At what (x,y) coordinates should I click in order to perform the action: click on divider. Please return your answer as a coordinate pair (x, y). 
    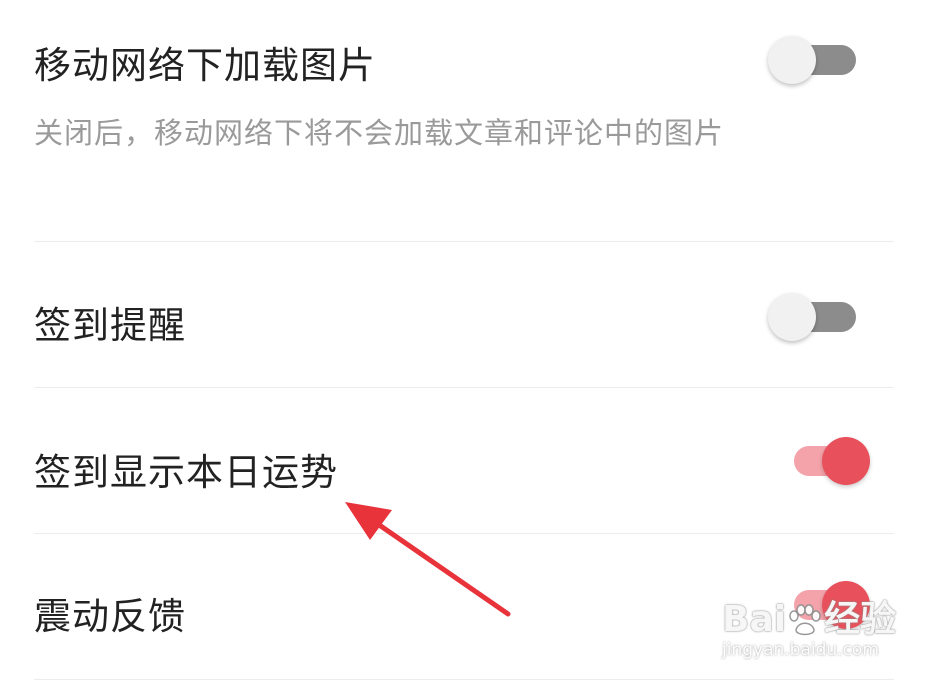
    Looking at the image, I should click on (464, 679).